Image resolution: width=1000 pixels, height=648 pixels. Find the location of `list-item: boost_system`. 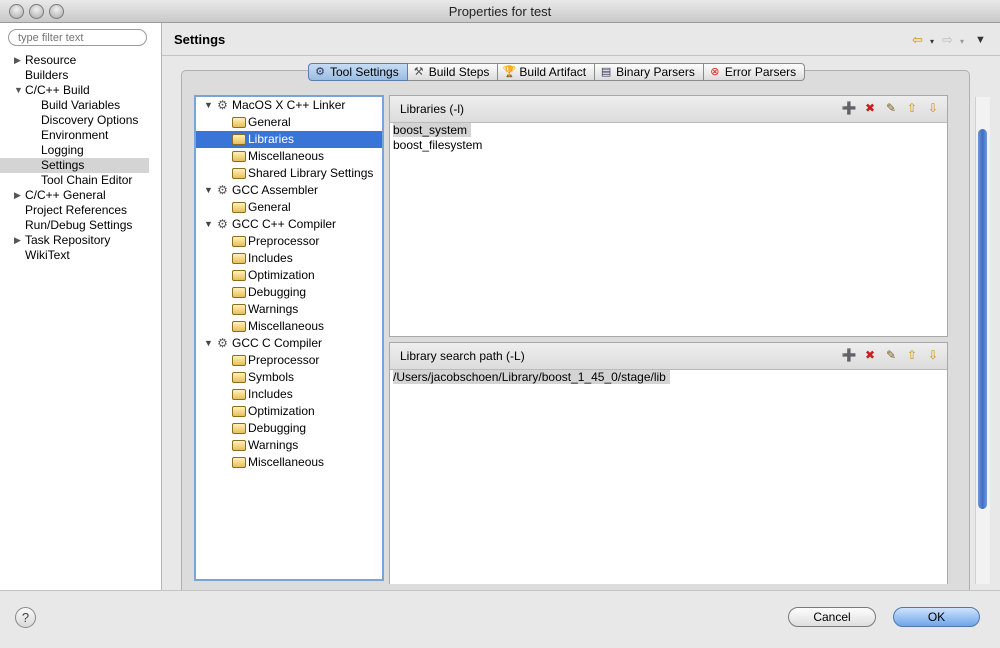

list-item: boost_system is located at coordinates (668, 130).